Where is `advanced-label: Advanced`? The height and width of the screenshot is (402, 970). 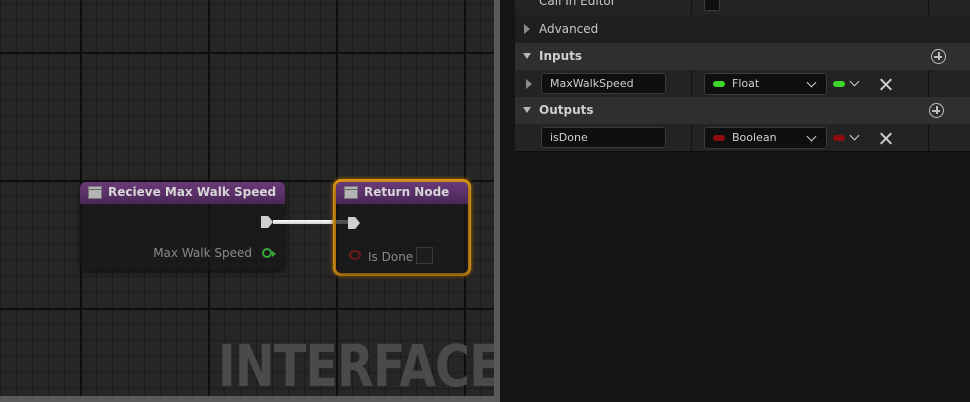
advanced-label: Advanced is located at coordinates (569, 29).